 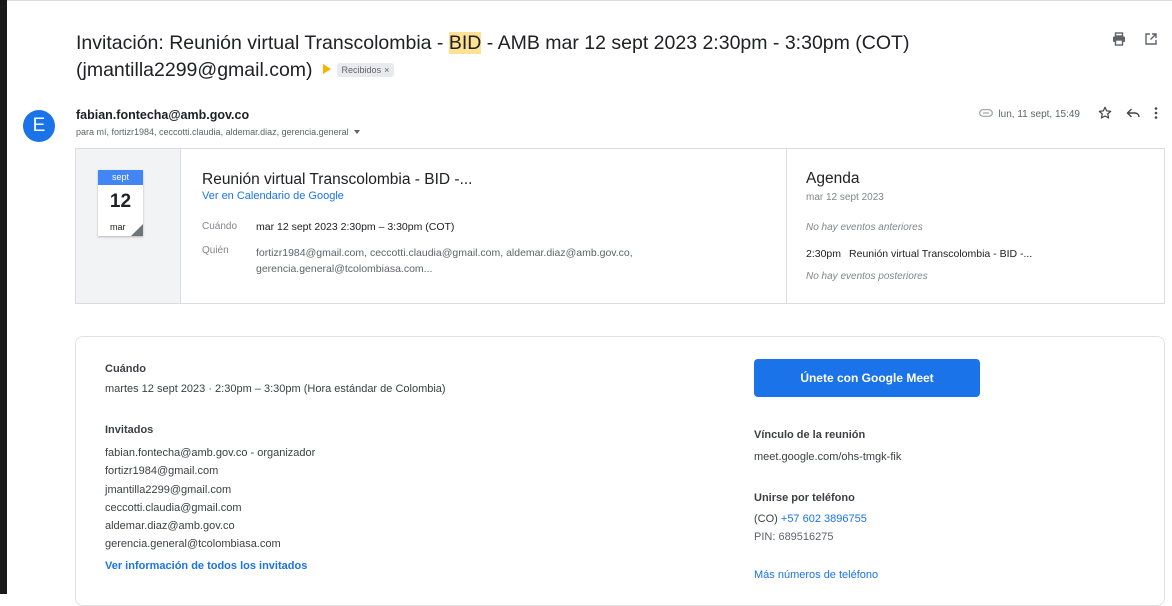 I want to click on sender-email: fabian.fontecha@amb.gov.co, so click(x=162, y=115).